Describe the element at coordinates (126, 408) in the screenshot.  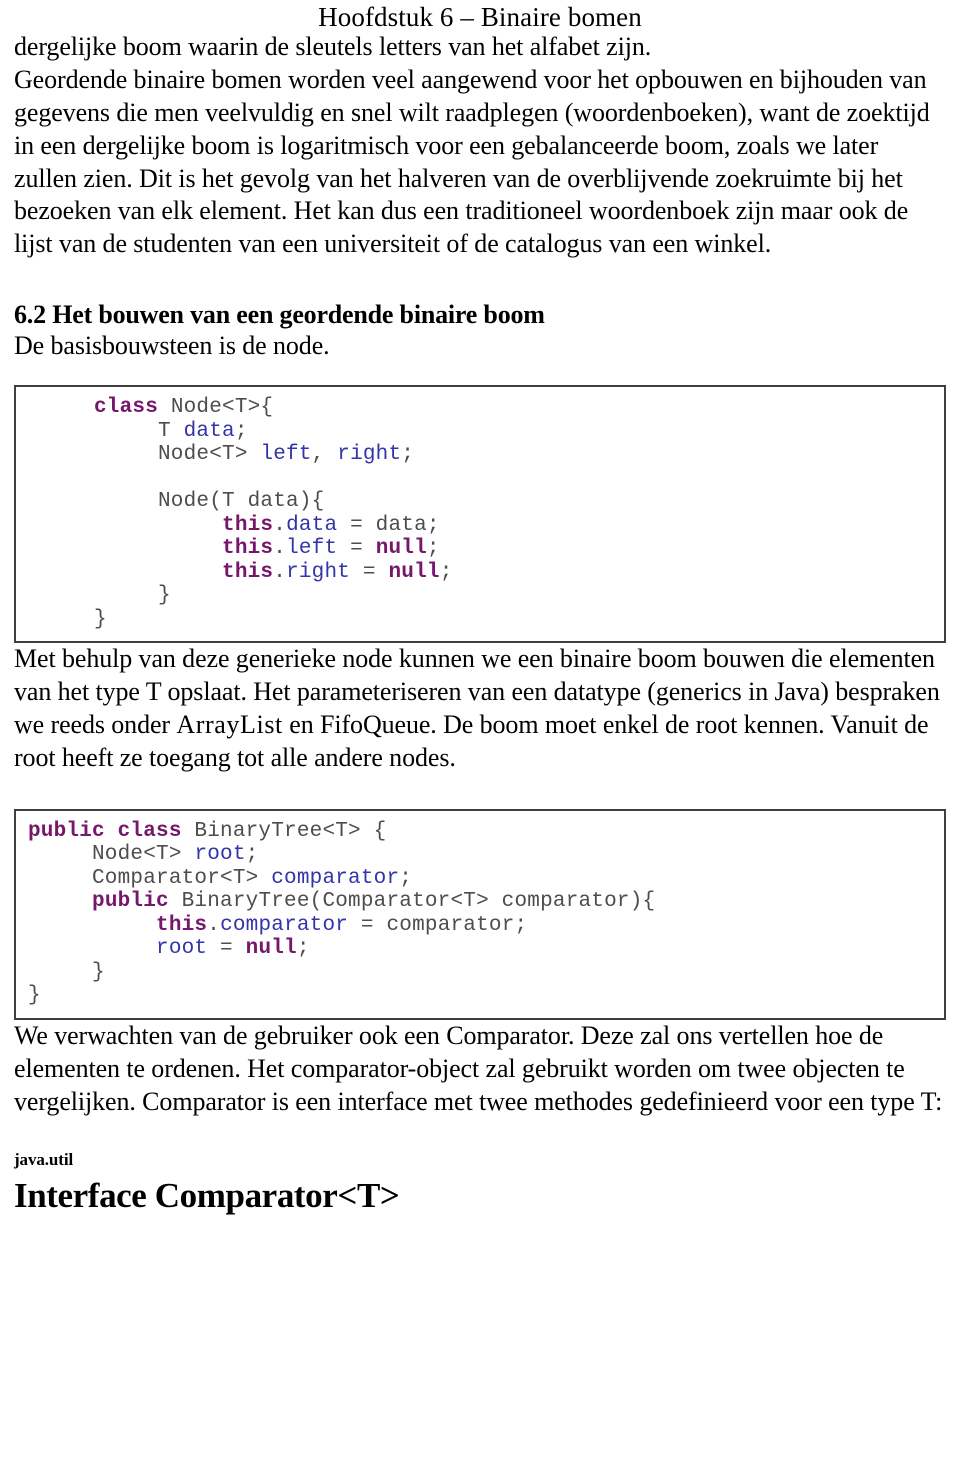
I see `code-keyword-class: class` at that location.